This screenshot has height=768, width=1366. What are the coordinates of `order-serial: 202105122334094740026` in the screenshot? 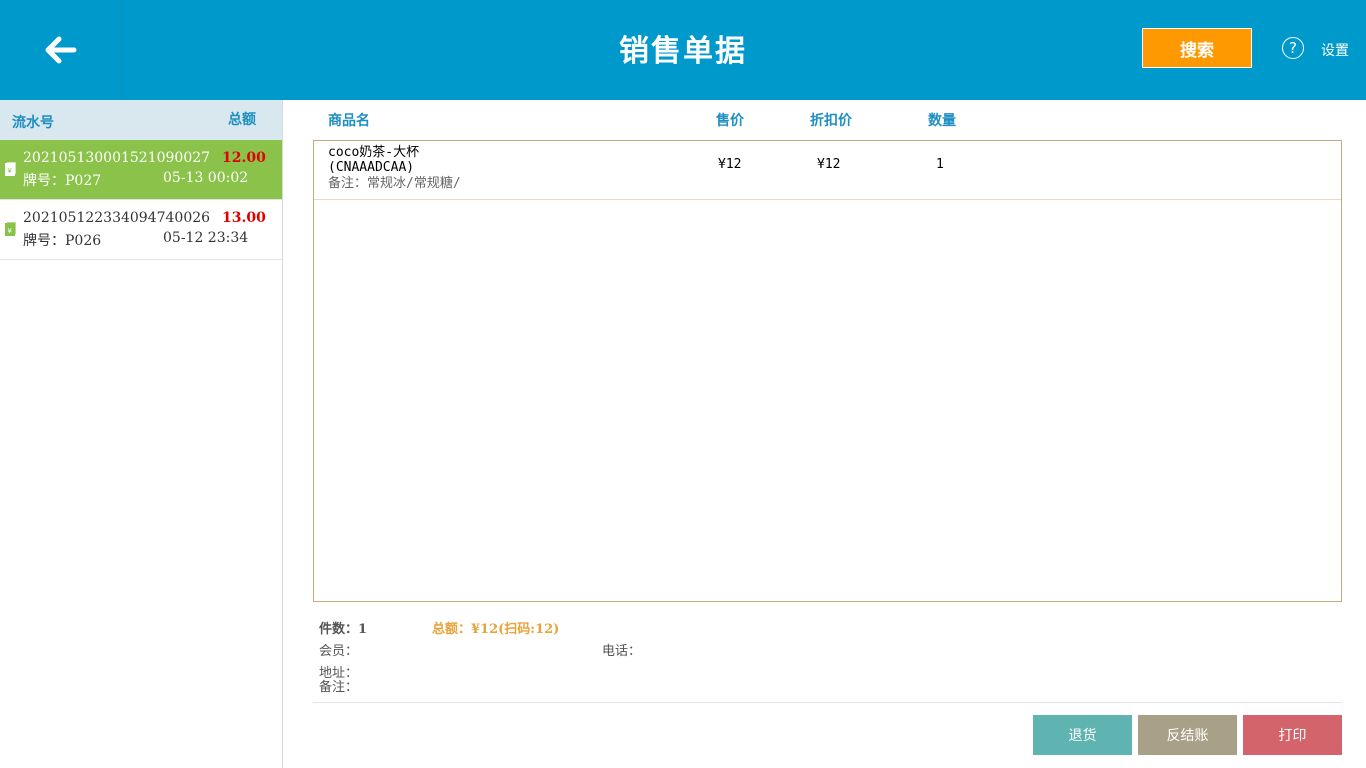 It's located at (117, 218).